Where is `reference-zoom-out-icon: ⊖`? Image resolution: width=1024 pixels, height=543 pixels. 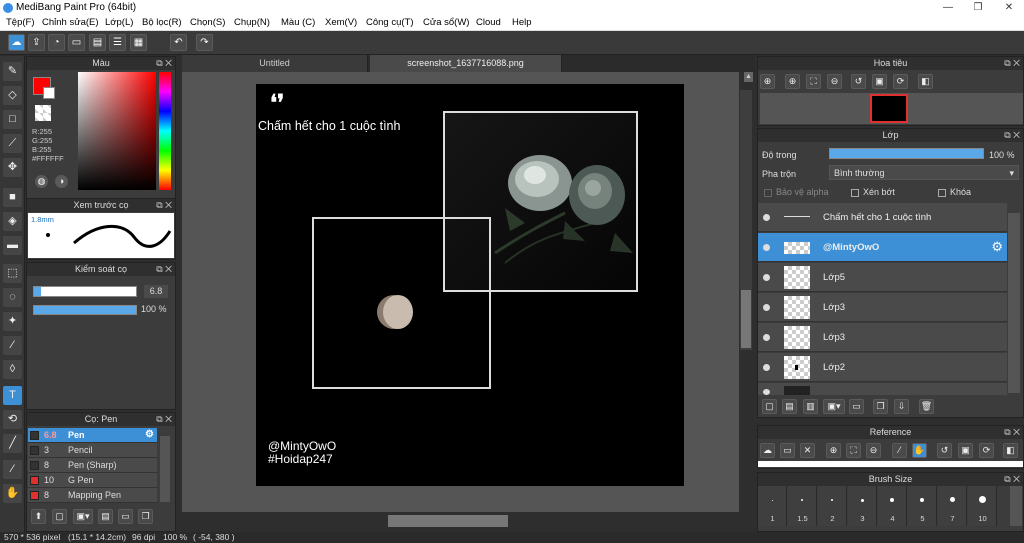
reference-zoom-out-icon: ⊖ is located at coordinates (873, 450).